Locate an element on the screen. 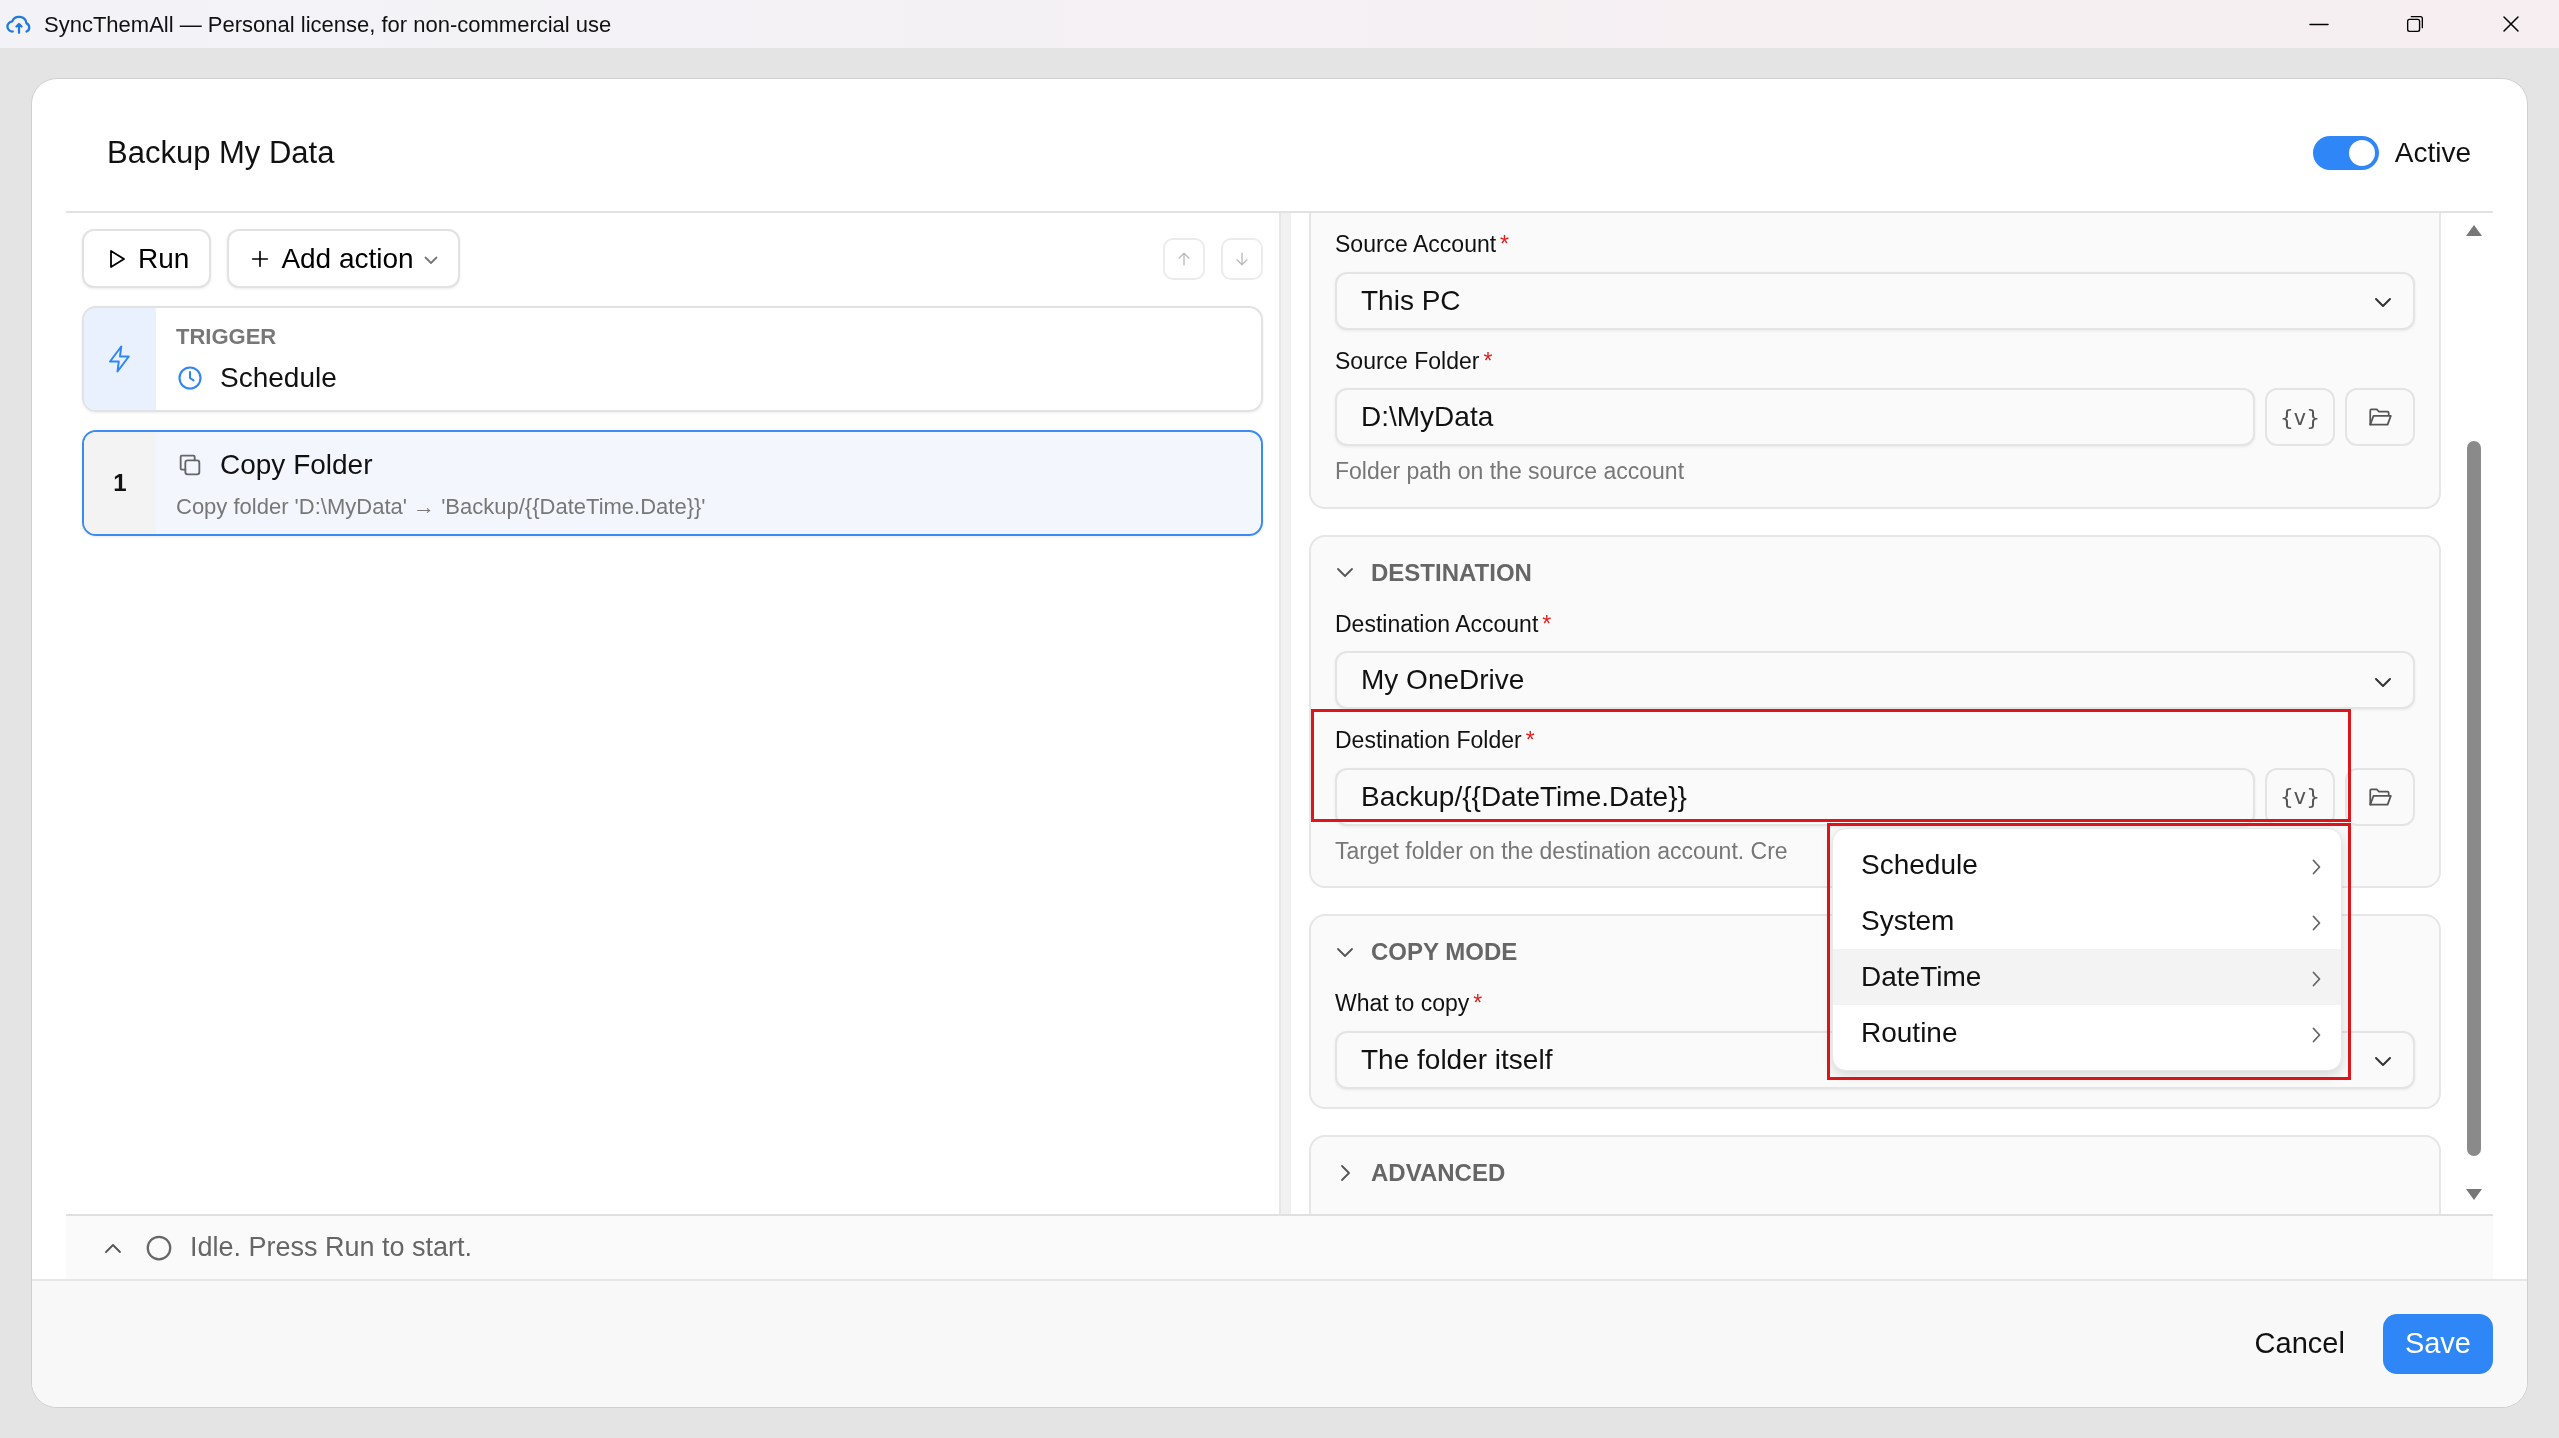 This screenshot has width=2559, height=1438. trigger-name: Schedule is located at coordinates (278, 377).